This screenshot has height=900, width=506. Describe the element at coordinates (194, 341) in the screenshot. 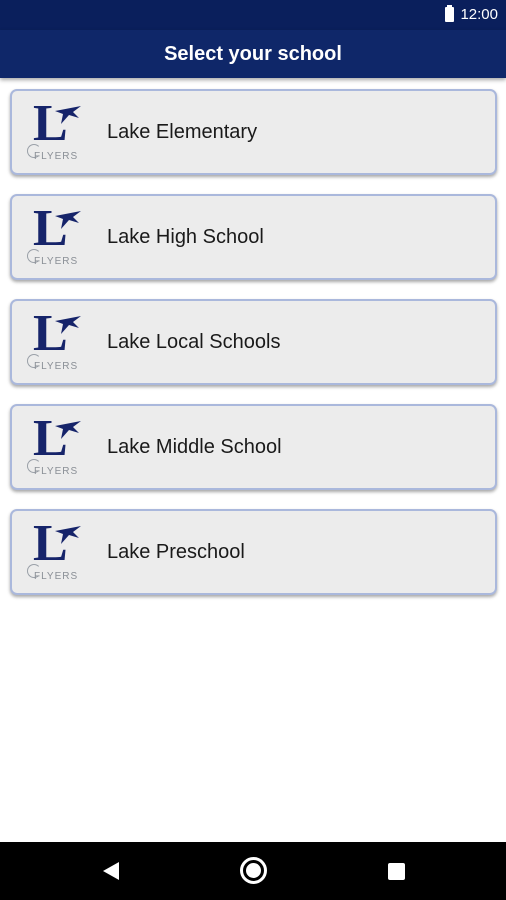

I see `school-name: Lake Local Schools` at that location.